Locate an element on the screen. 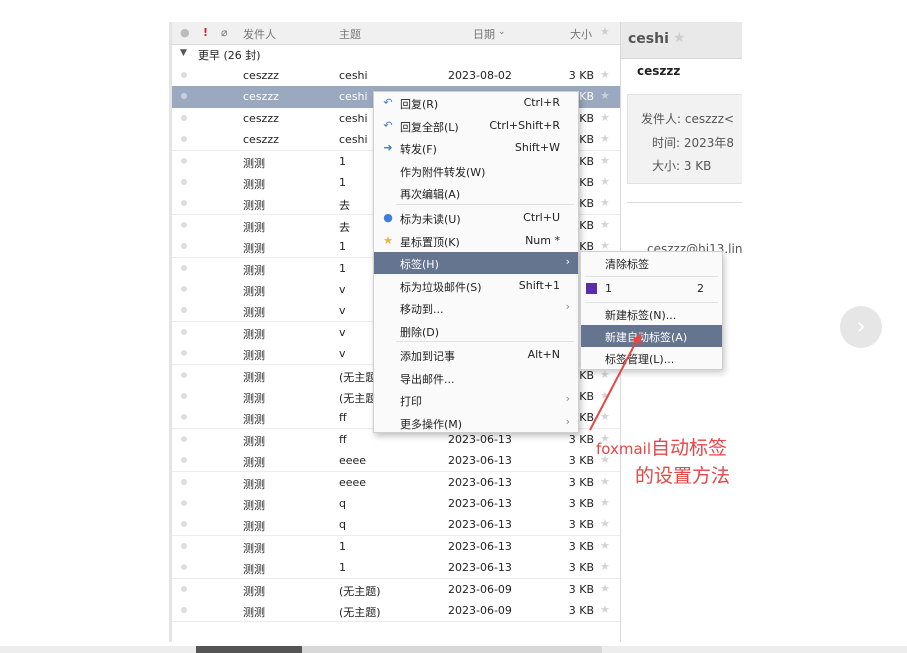  bottom-bar is located at coordinates (453, 649).